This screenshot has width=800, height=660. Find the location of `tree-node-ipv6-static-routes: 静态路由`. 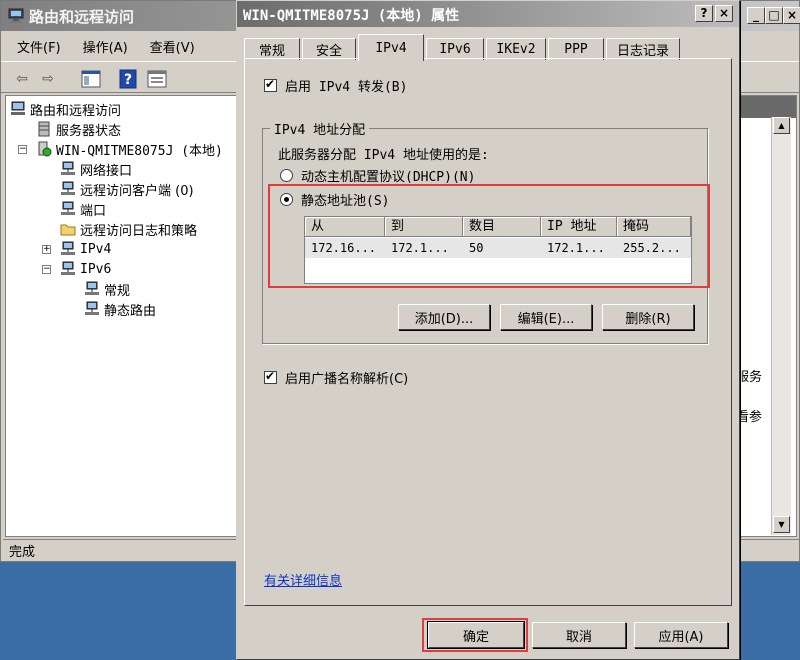

tree-node-ipv6-static-routes: 静态路由 is located at coordinates (120, 309).